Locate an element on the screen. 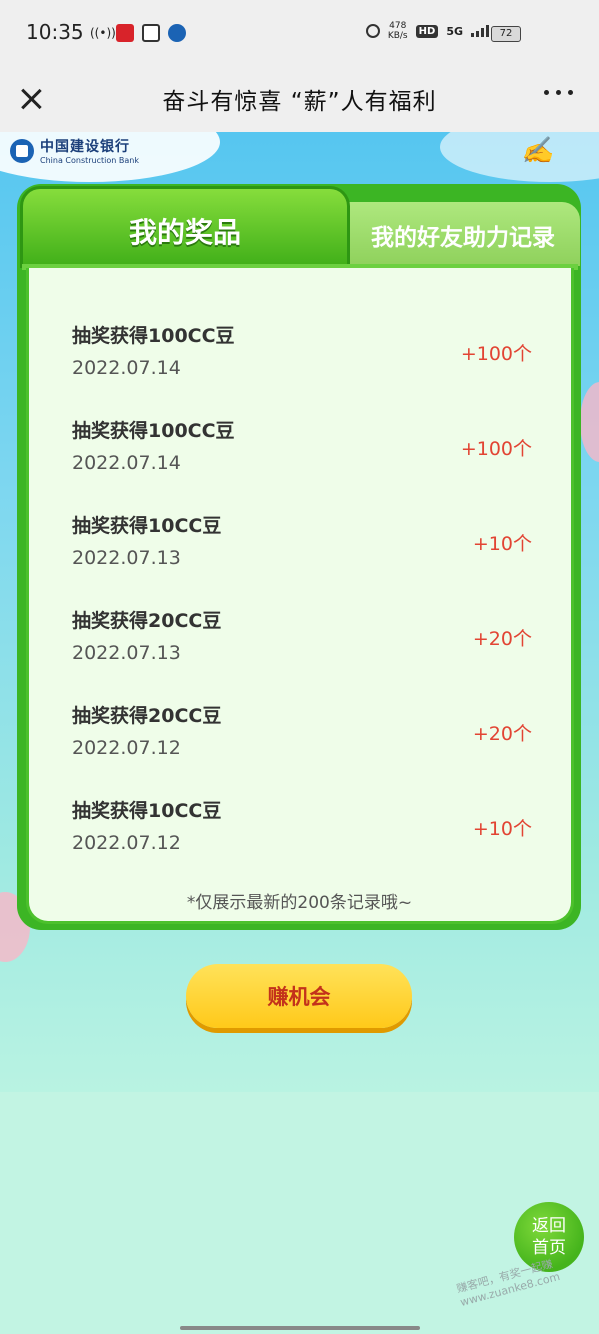 Image resolution: width=599 pixels, height=1334 pixels. title-bar: 奋斗有惊喜 “薪”人有福利 is located at coordinates (299, 99).